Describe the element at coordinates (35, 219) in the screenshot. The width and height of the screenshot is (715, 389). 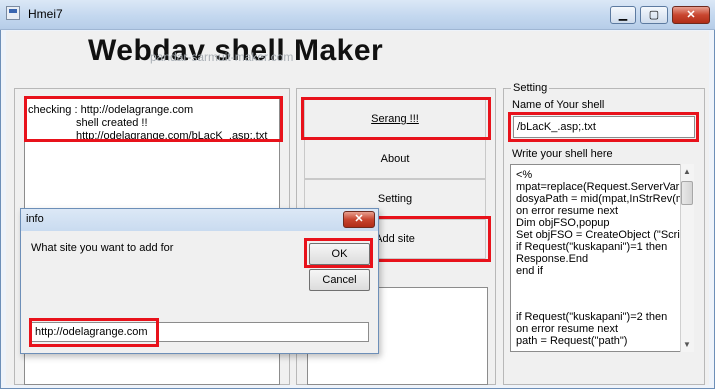
I see `dialog-title: info` at that location.